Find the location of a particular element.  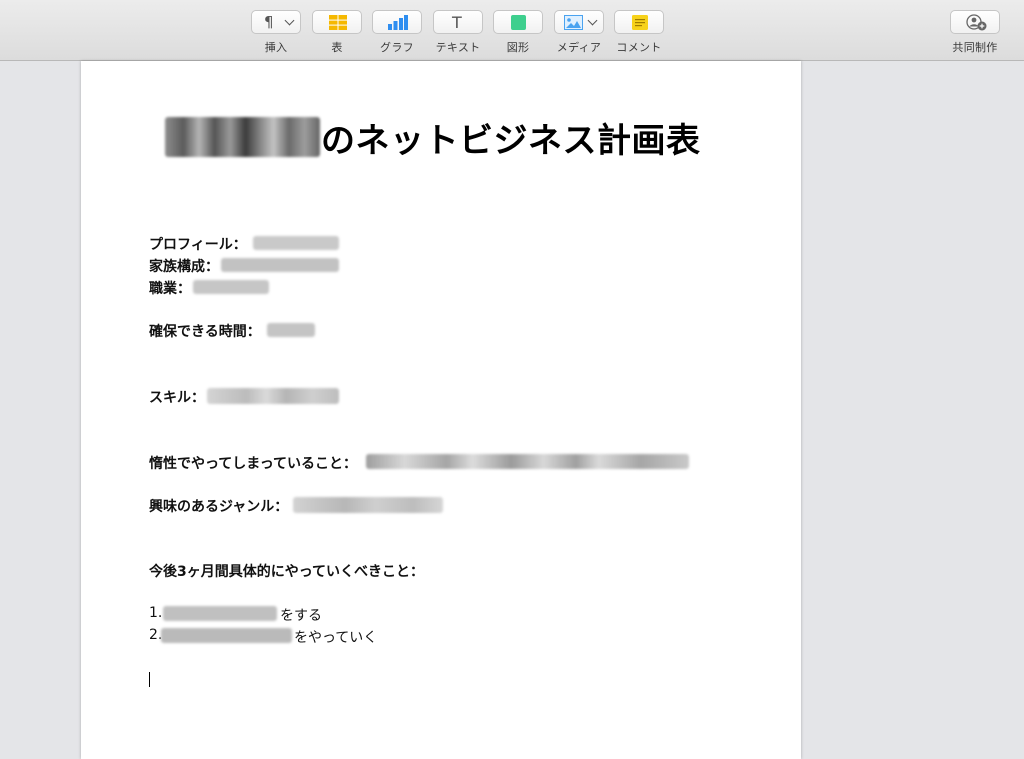

redacted-skill is located at coordinates (273, 396).